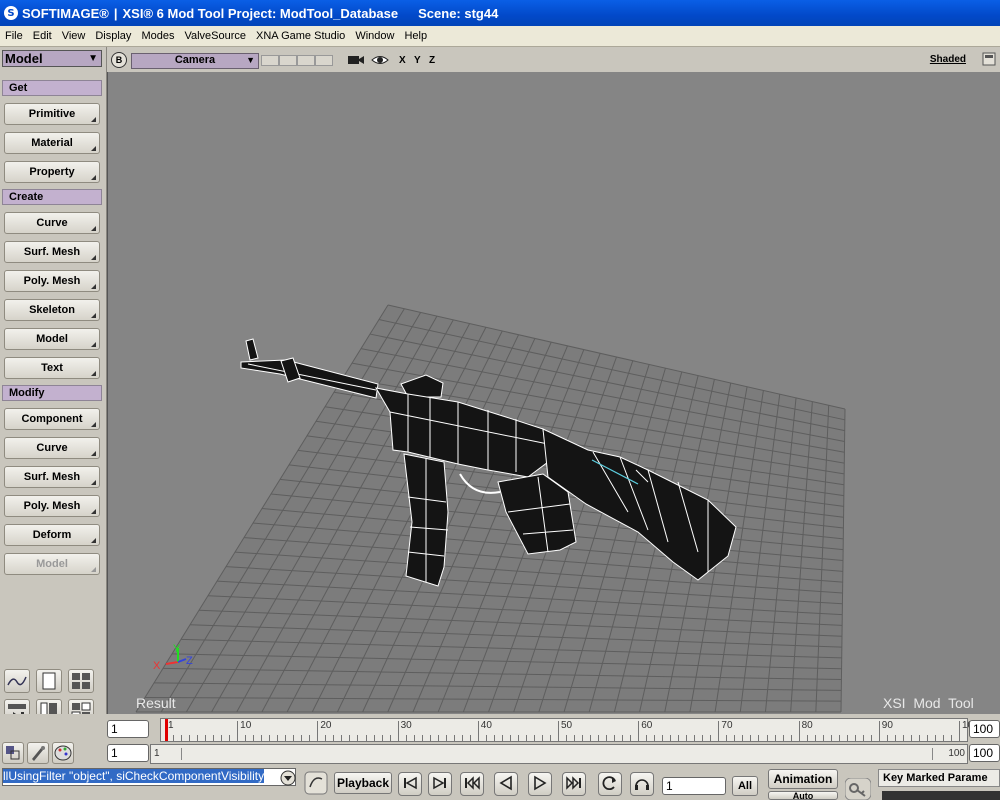 This screenshot has width=1000, height=800. What do you see at coordinates (574, 784) in the screenshot?
I see `next-key-button` at bounding box center [574, 784].